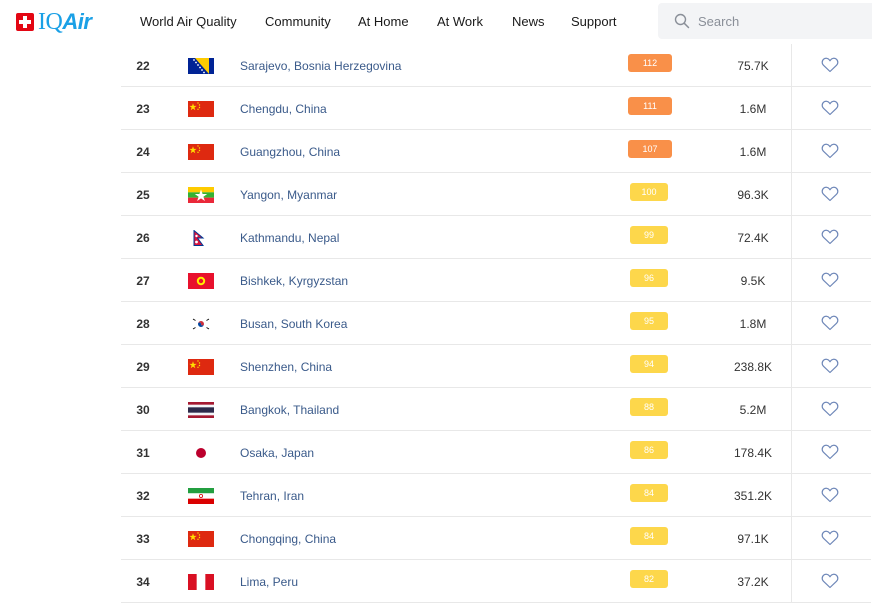  I want to click on followers-count: 96.3K, so click(753, 195).